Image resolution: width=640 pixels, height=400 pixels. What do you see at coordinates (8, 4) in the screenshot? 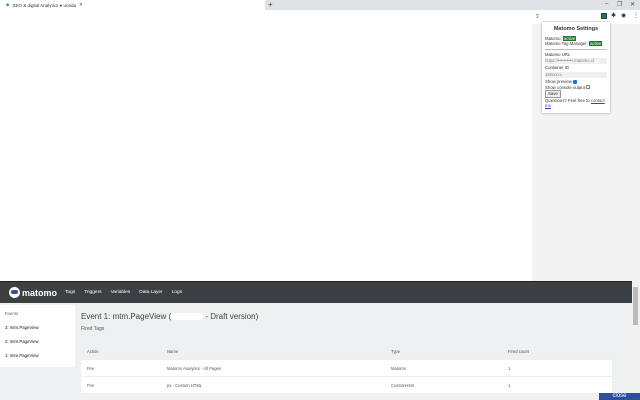
I see `favicon-icon: ◆` at bounding box center [8, 4].